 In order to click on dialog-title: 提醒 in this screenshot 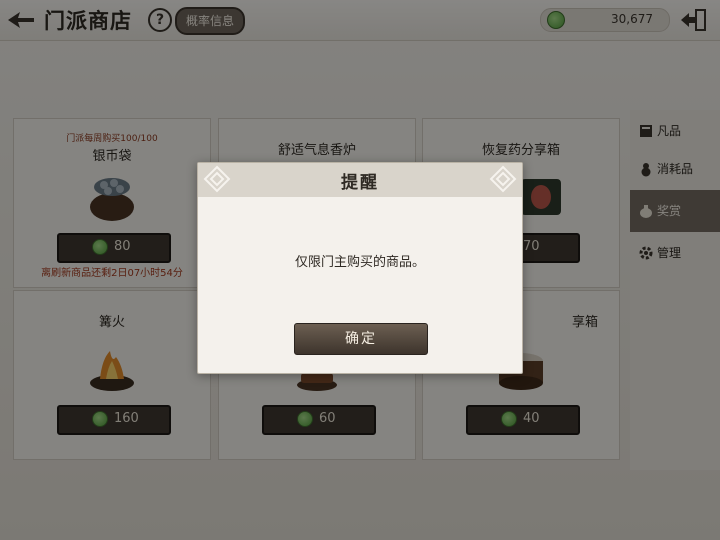, I will do `click(360, 183)`.